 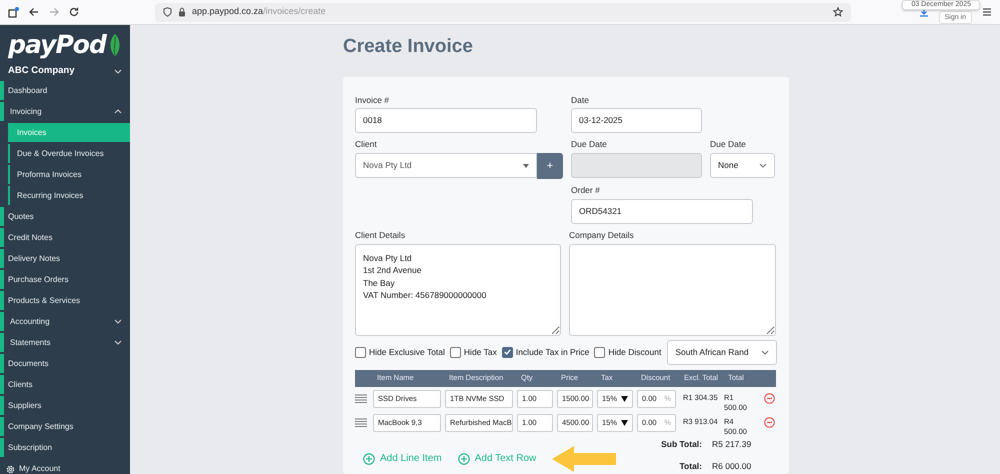 What do you see at coordinates (580, 100) in the screenshot?
I see `field-label: Date` at bounding box center [580, 100].